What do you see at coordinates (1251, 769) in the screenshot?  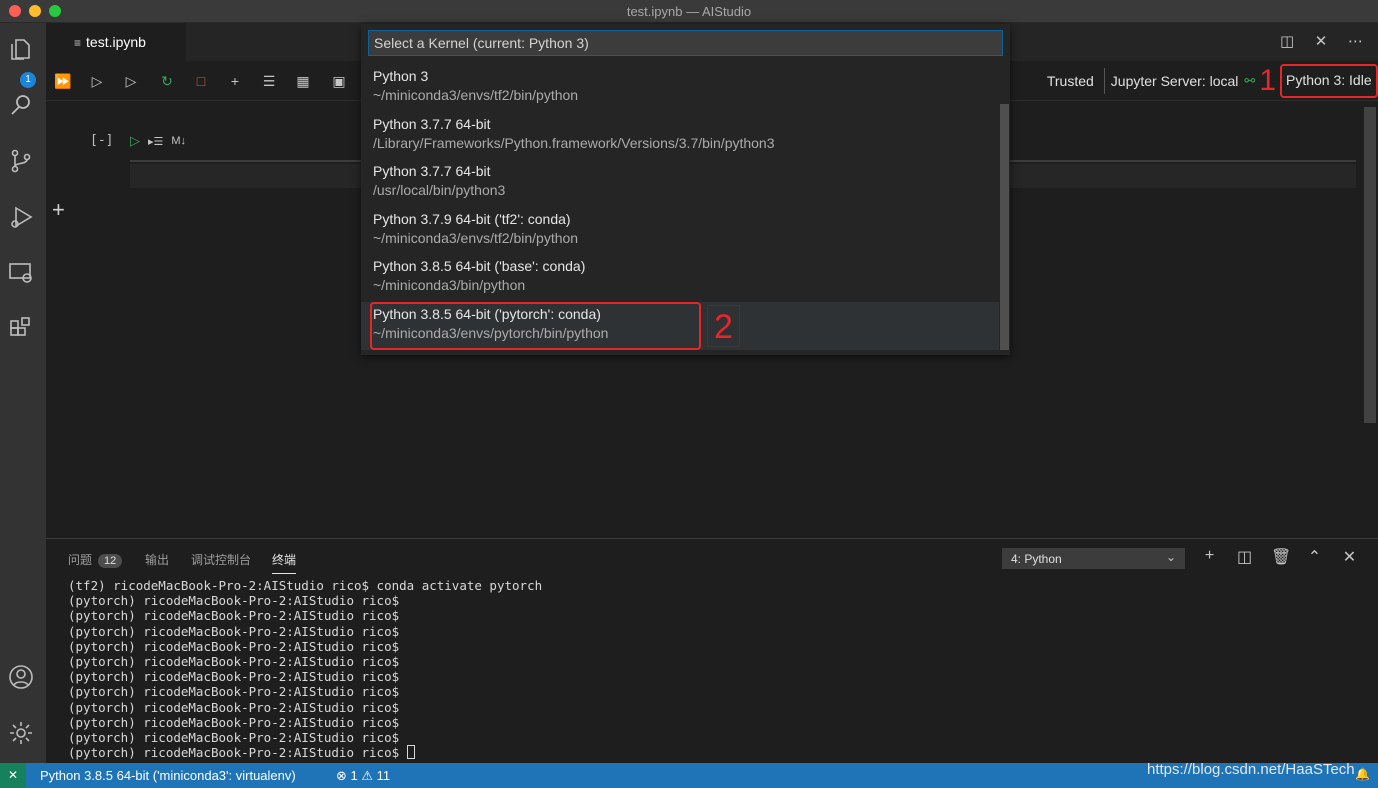 I see `watermark: https://blog.csdn.net/HaaSTech` at bounding box center [1251, 769].